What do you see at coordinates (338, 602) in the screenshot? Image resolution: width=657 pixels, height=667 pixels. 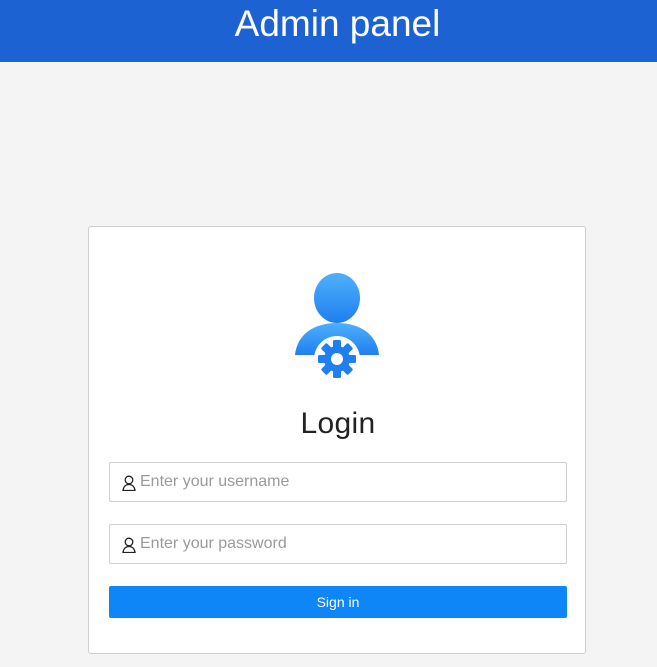 I see `sign-in-button: Sign in` at bounding box center [338, 602].